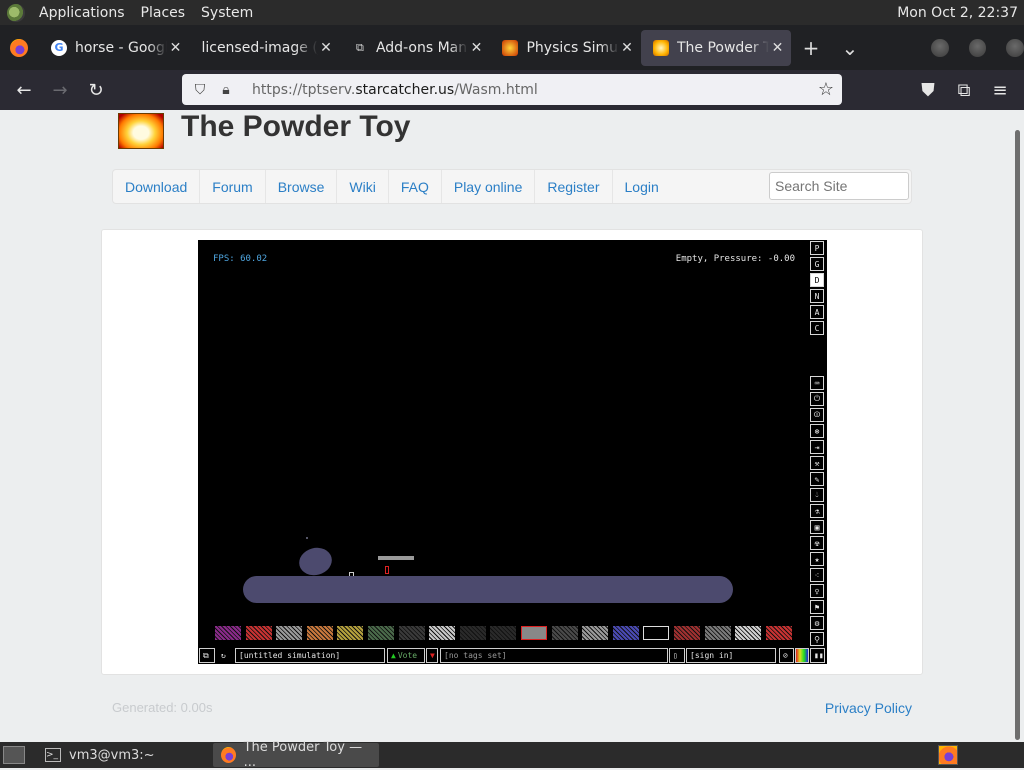  I want to click on reload-button: ↻, so click(96, 90).